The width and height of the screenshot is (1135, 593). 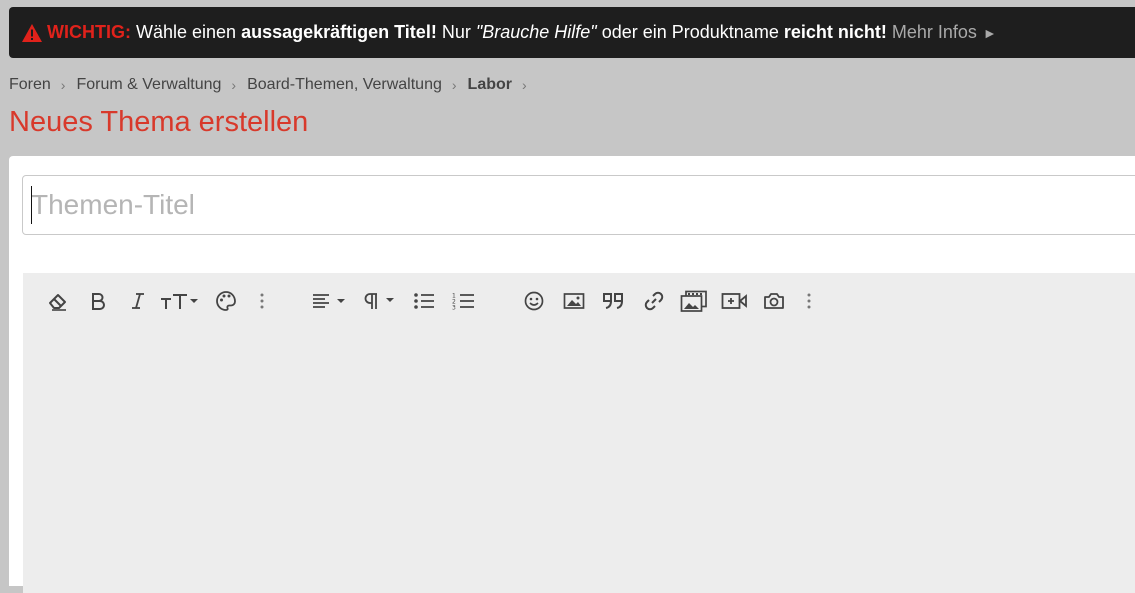 What do you see at coordinates (464, 301) in the screenshot?
I see `numbered-list-icon: 123` at bounding box center [464, 301].